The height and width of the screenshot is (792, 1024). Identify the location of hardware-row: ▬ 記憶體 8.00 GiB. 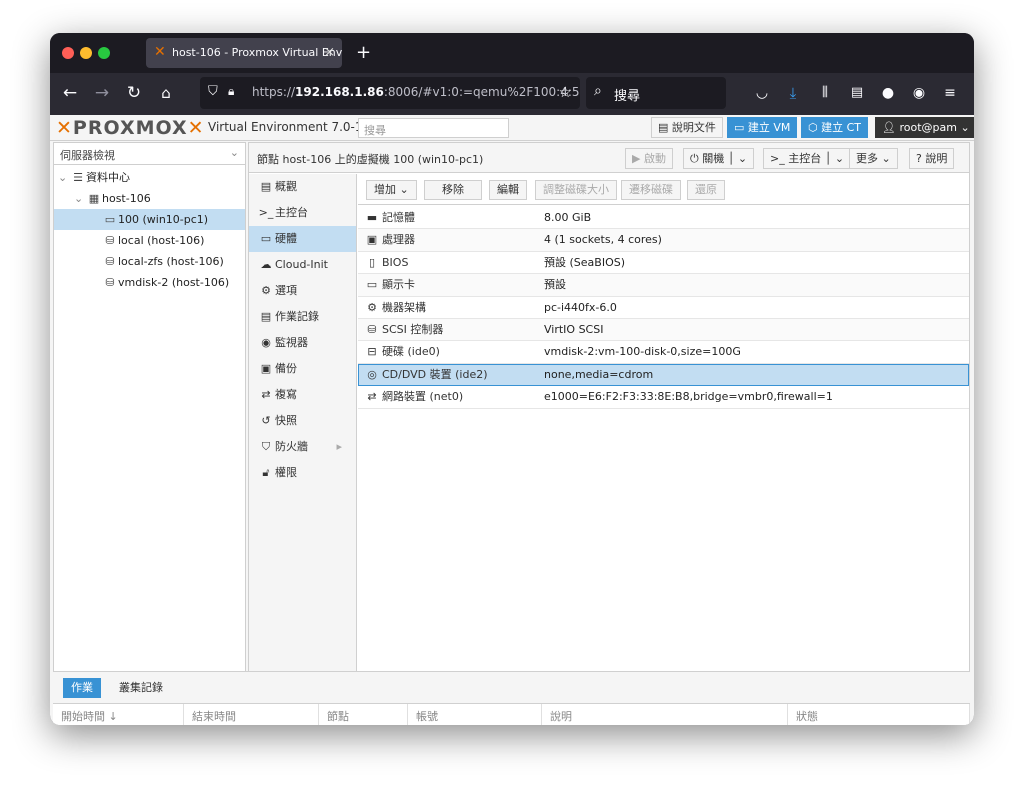
(663, 218).